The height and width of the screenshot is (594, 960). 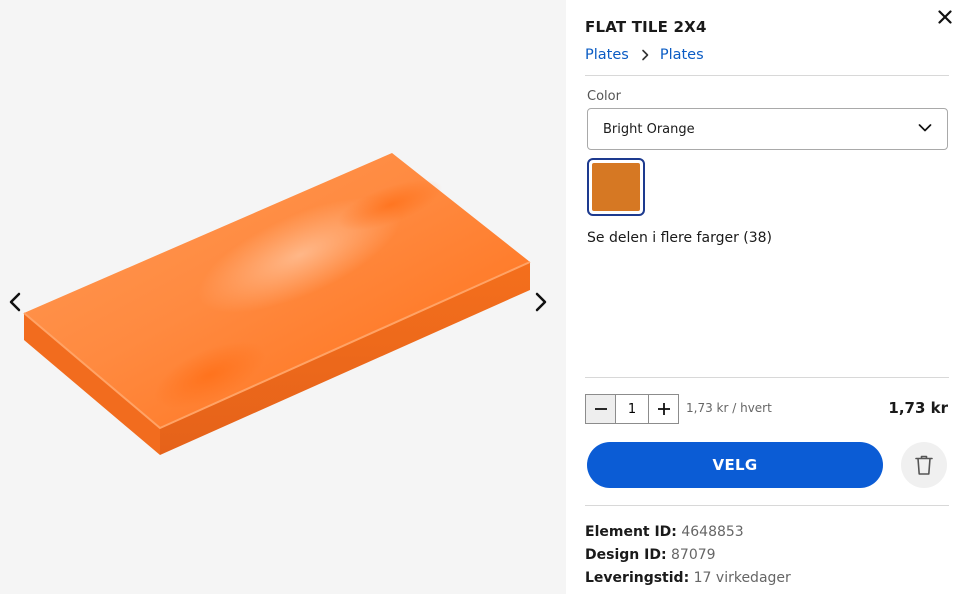 I want to click on breadcrumb-link-plates: Plates, so click(x=607, y=55).